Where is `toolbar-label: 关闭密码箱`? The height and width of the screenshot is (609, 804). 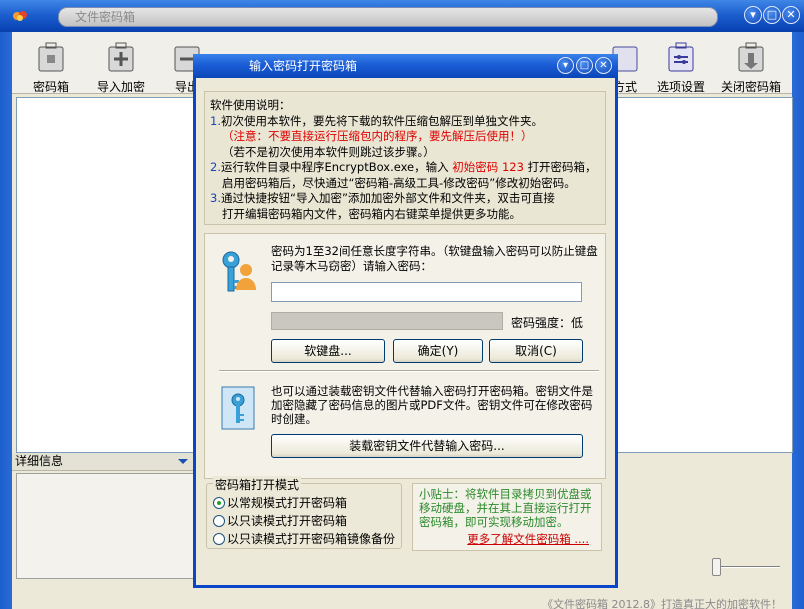
toolbar-label: 关闭密码箱 is located at coordinates (750, 87).